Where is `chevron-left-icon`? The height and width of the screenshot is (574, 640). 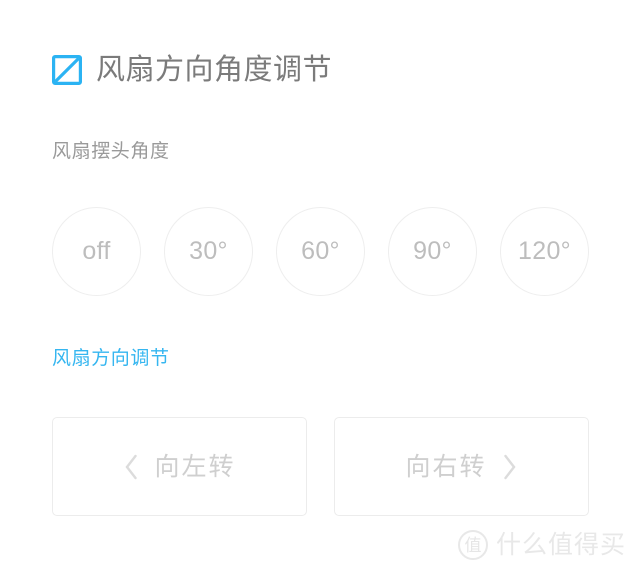
chevron-left-icon is located at coordinates (131, 467).